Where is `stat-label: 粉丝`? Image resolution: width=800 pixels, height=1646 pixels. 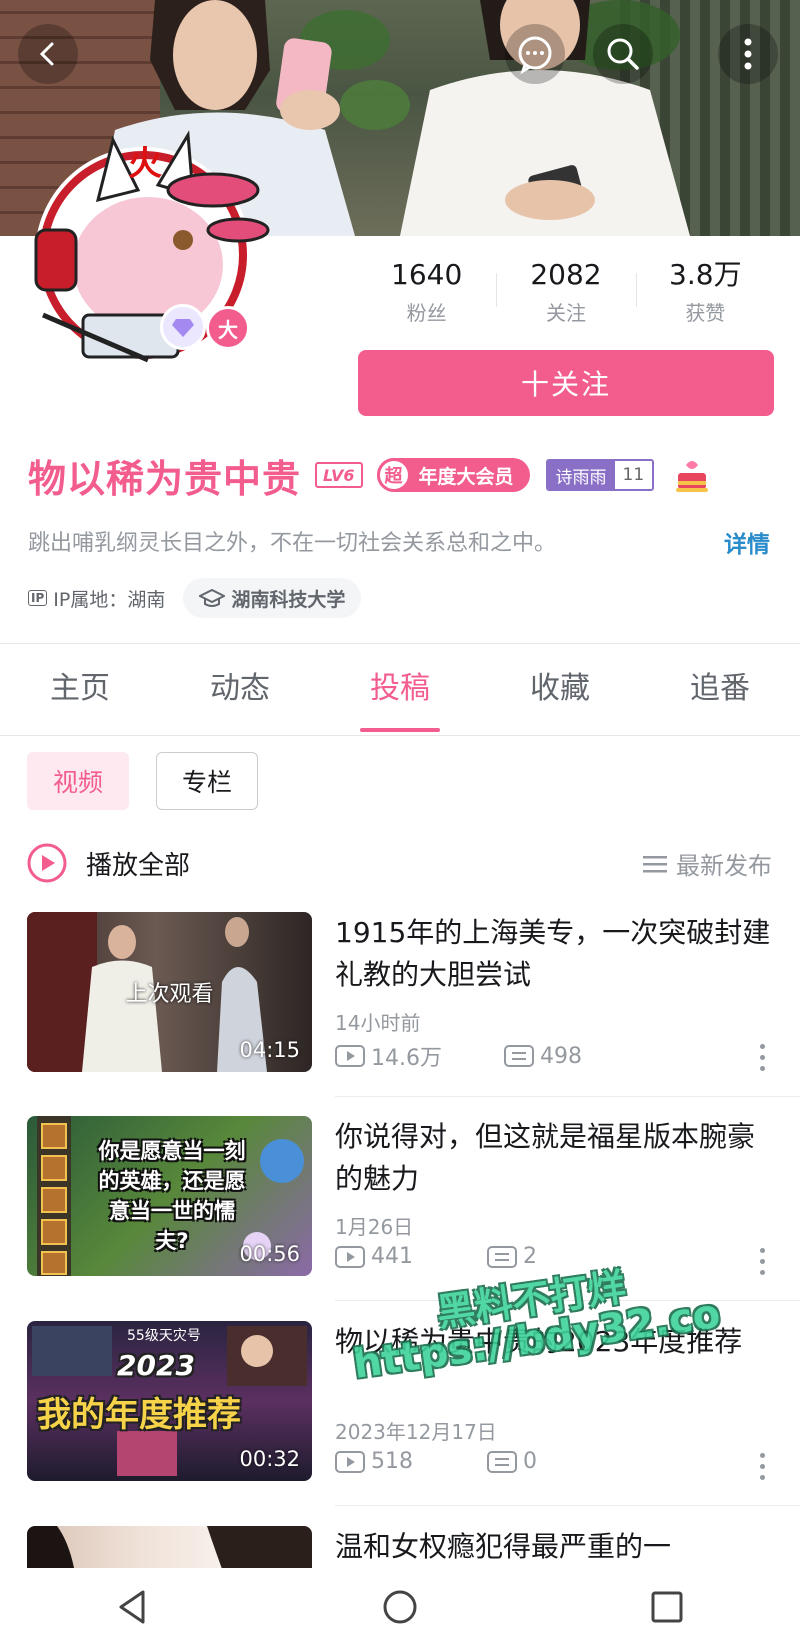 stat-label: 粉丝 is located at coordinates (426, 313).